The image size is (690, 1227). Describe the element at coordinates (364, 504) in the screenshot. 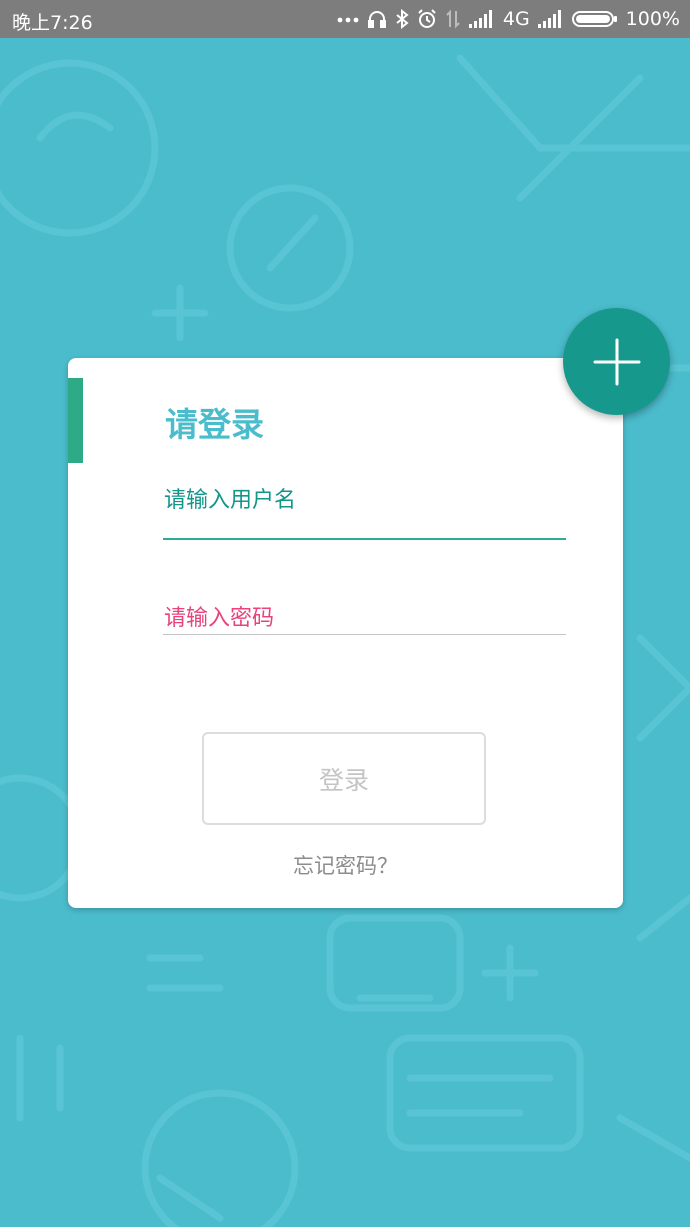

I see `username-field: 请输入用户名` at that location.